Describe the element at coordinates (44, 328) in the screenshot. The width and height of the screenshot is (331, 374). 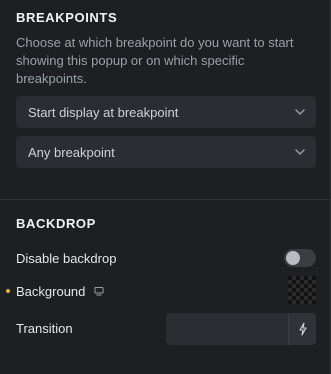
I see `transition-label: Transition` at that location.